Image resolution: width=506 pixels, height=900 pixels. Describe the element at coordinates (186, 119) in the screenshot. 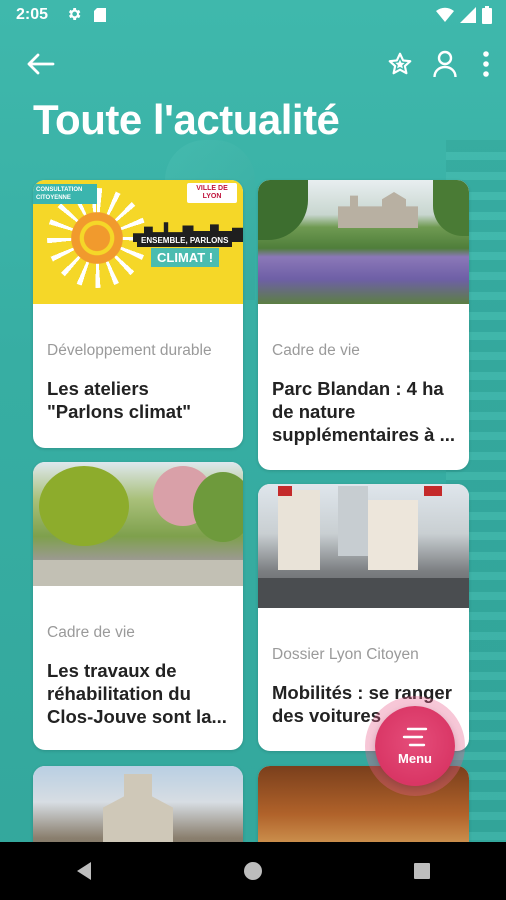

I see `page-title: Toute l'actualité` at that location.